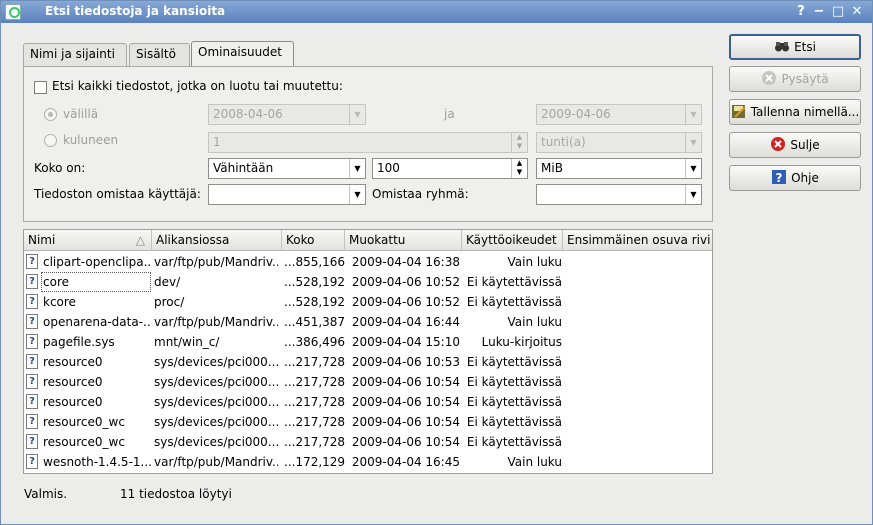 The height and width of the screenshot is (525, 873). I want to click on date-filter-checkbox, so click(40, 87).